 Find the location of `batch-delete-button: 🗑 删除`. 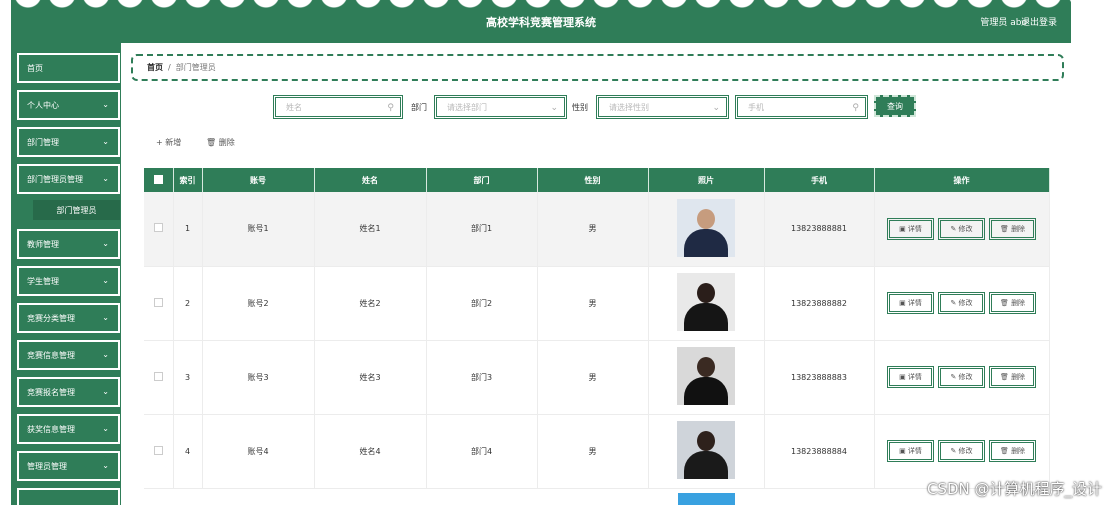

batch-delete-button: 🗑 删除 is located at coordinates (220, 142).